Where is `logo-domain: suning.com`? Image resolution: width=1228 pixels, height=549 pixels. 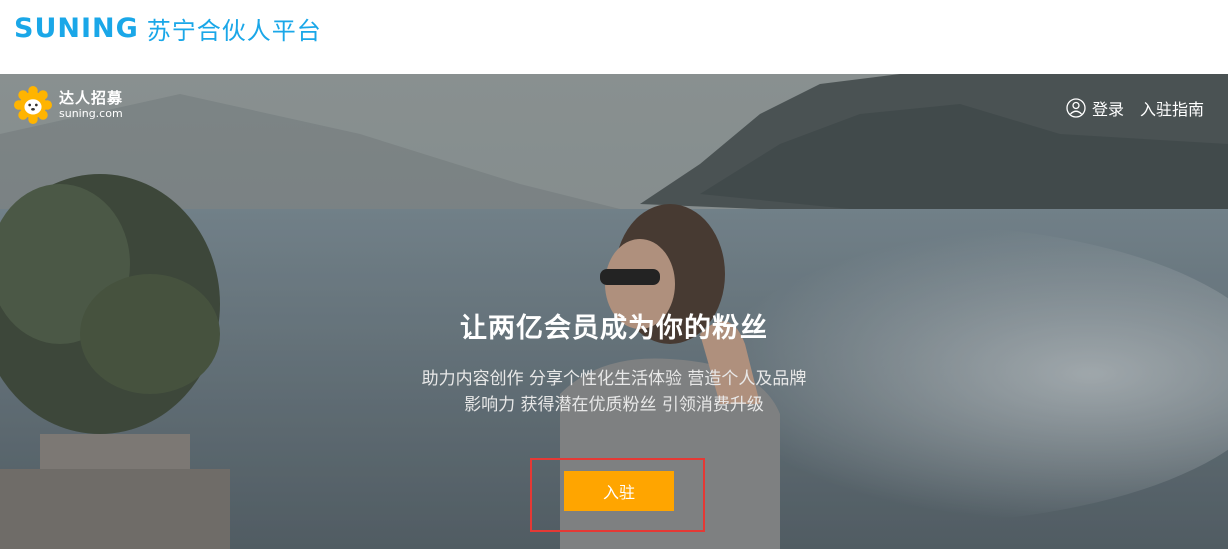
logo-domain: suning.com is located at coordinates (91, 113).